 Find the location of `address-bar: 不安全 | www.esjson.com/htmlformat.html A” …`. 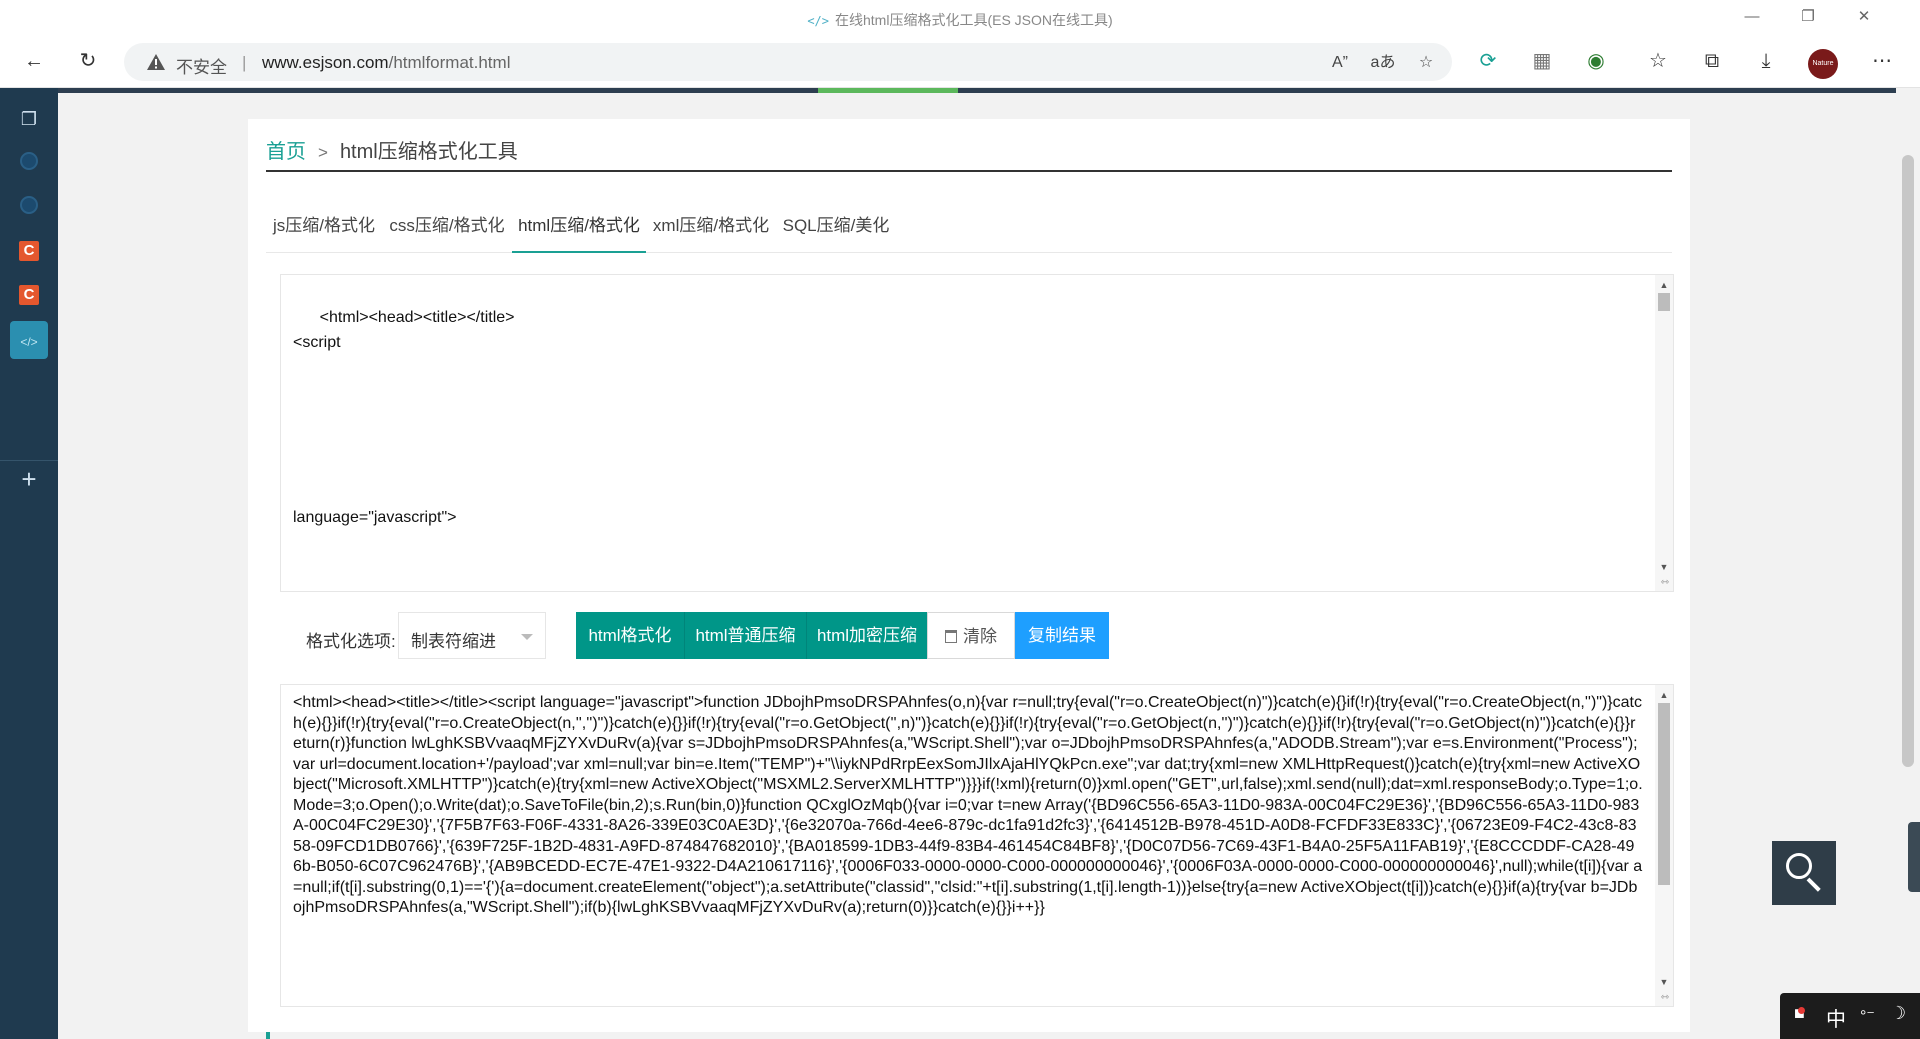

address-bar: 不安全 | www.esjson.com/htmlformat.html A” … is located at coordinates (788, 62).